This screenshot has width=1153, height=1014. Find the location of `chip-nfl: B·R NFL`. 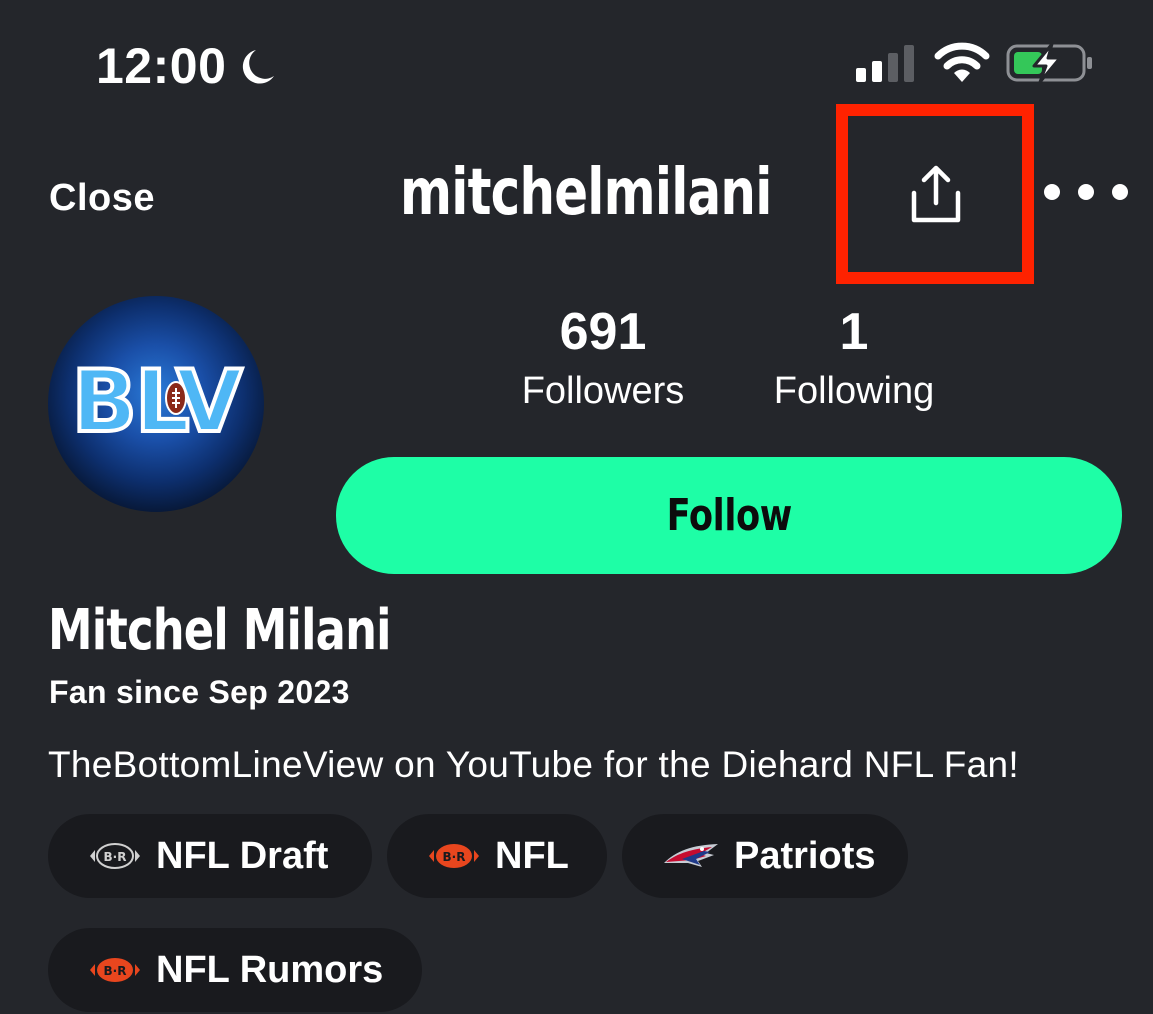

chip-nfl: B·R NFL is located at coordinates (497, 856).